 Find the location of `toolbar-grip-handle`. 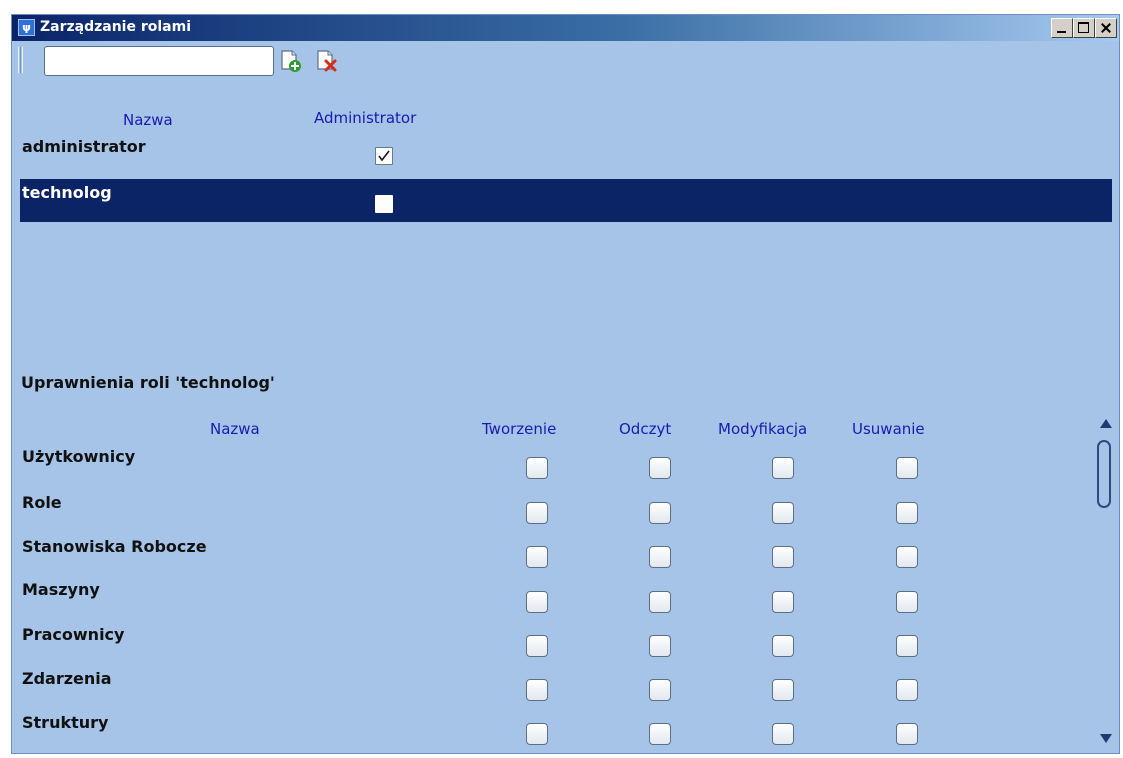

toolbar-grip-handle is located at coordinates (20, 60).